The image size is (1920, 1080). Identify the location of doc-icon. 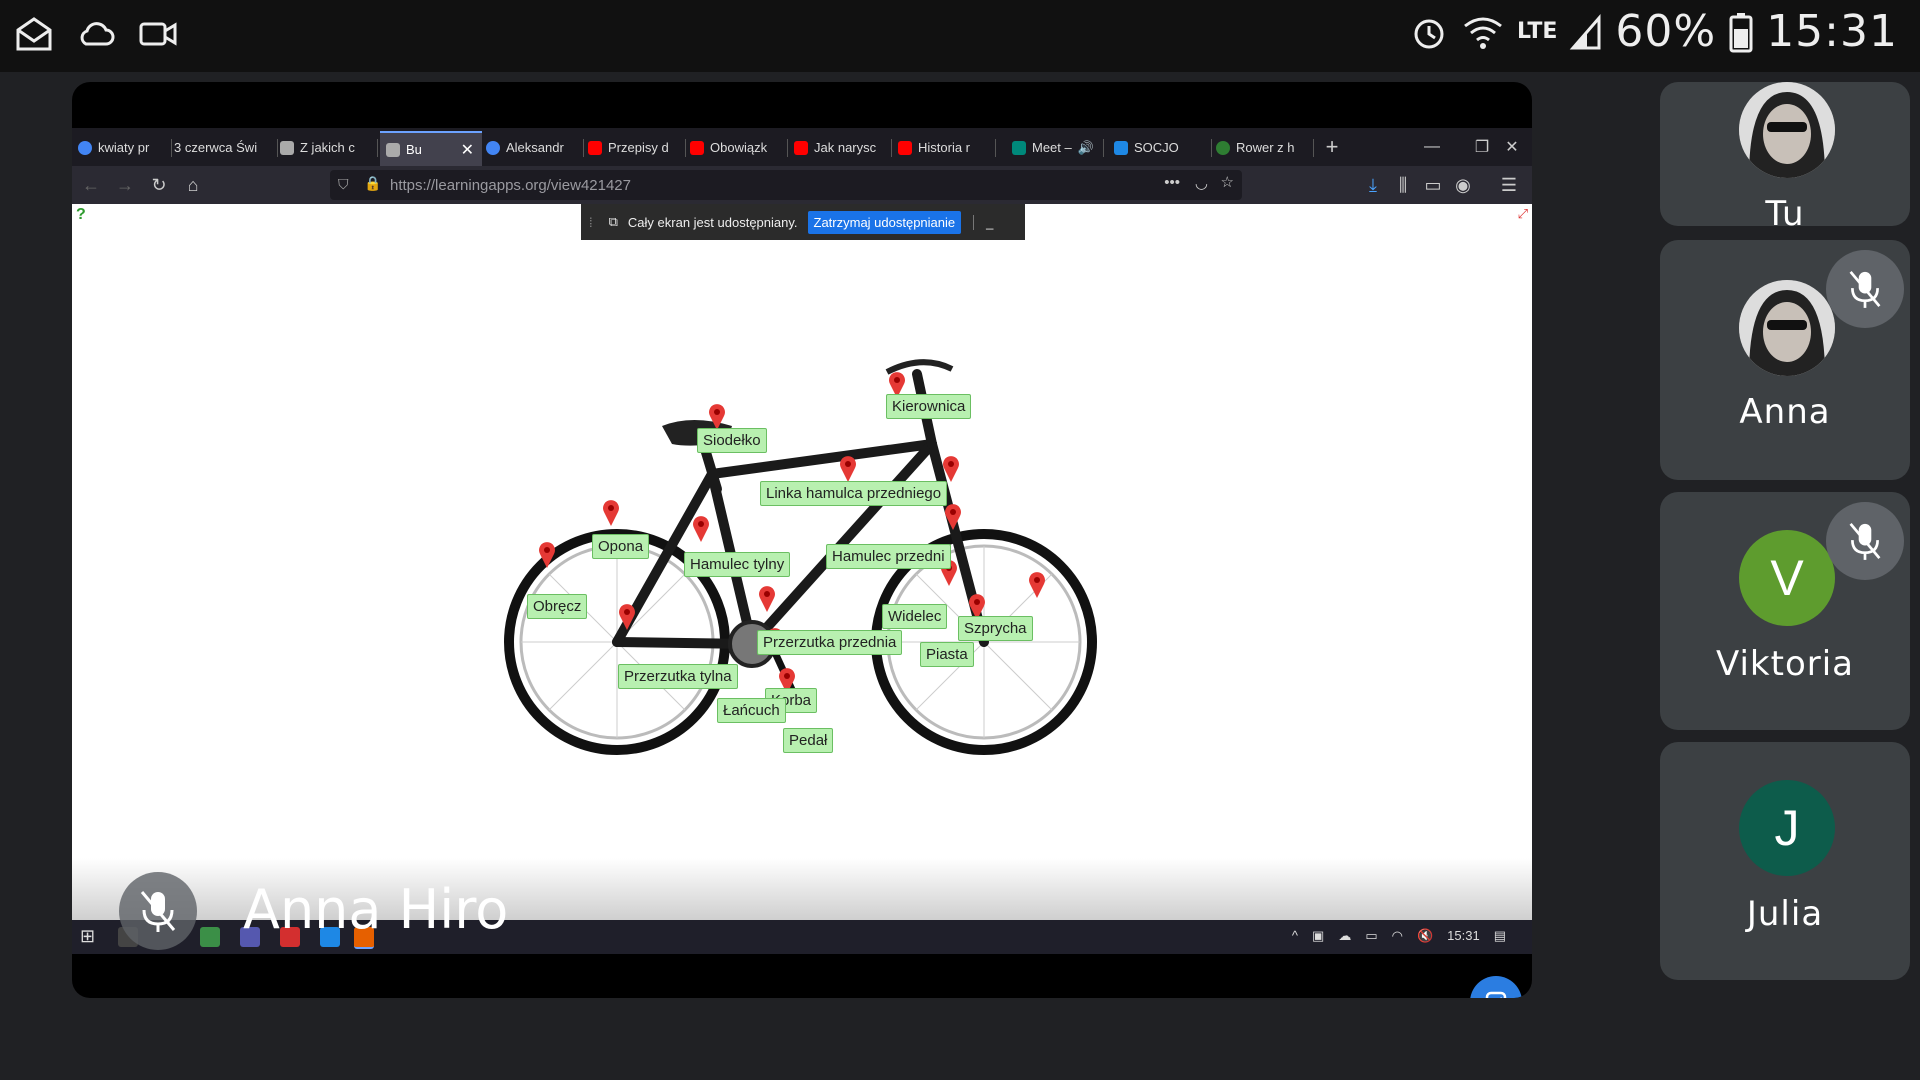
(393, 149).